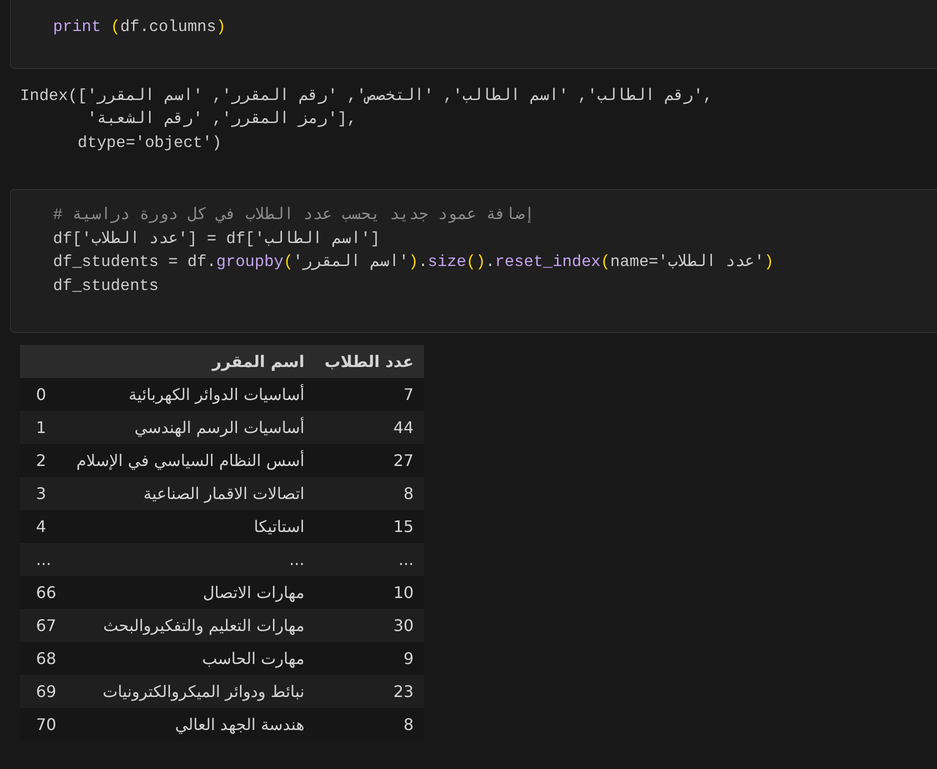  I want to click on row-index: 0, so click(43, 394).